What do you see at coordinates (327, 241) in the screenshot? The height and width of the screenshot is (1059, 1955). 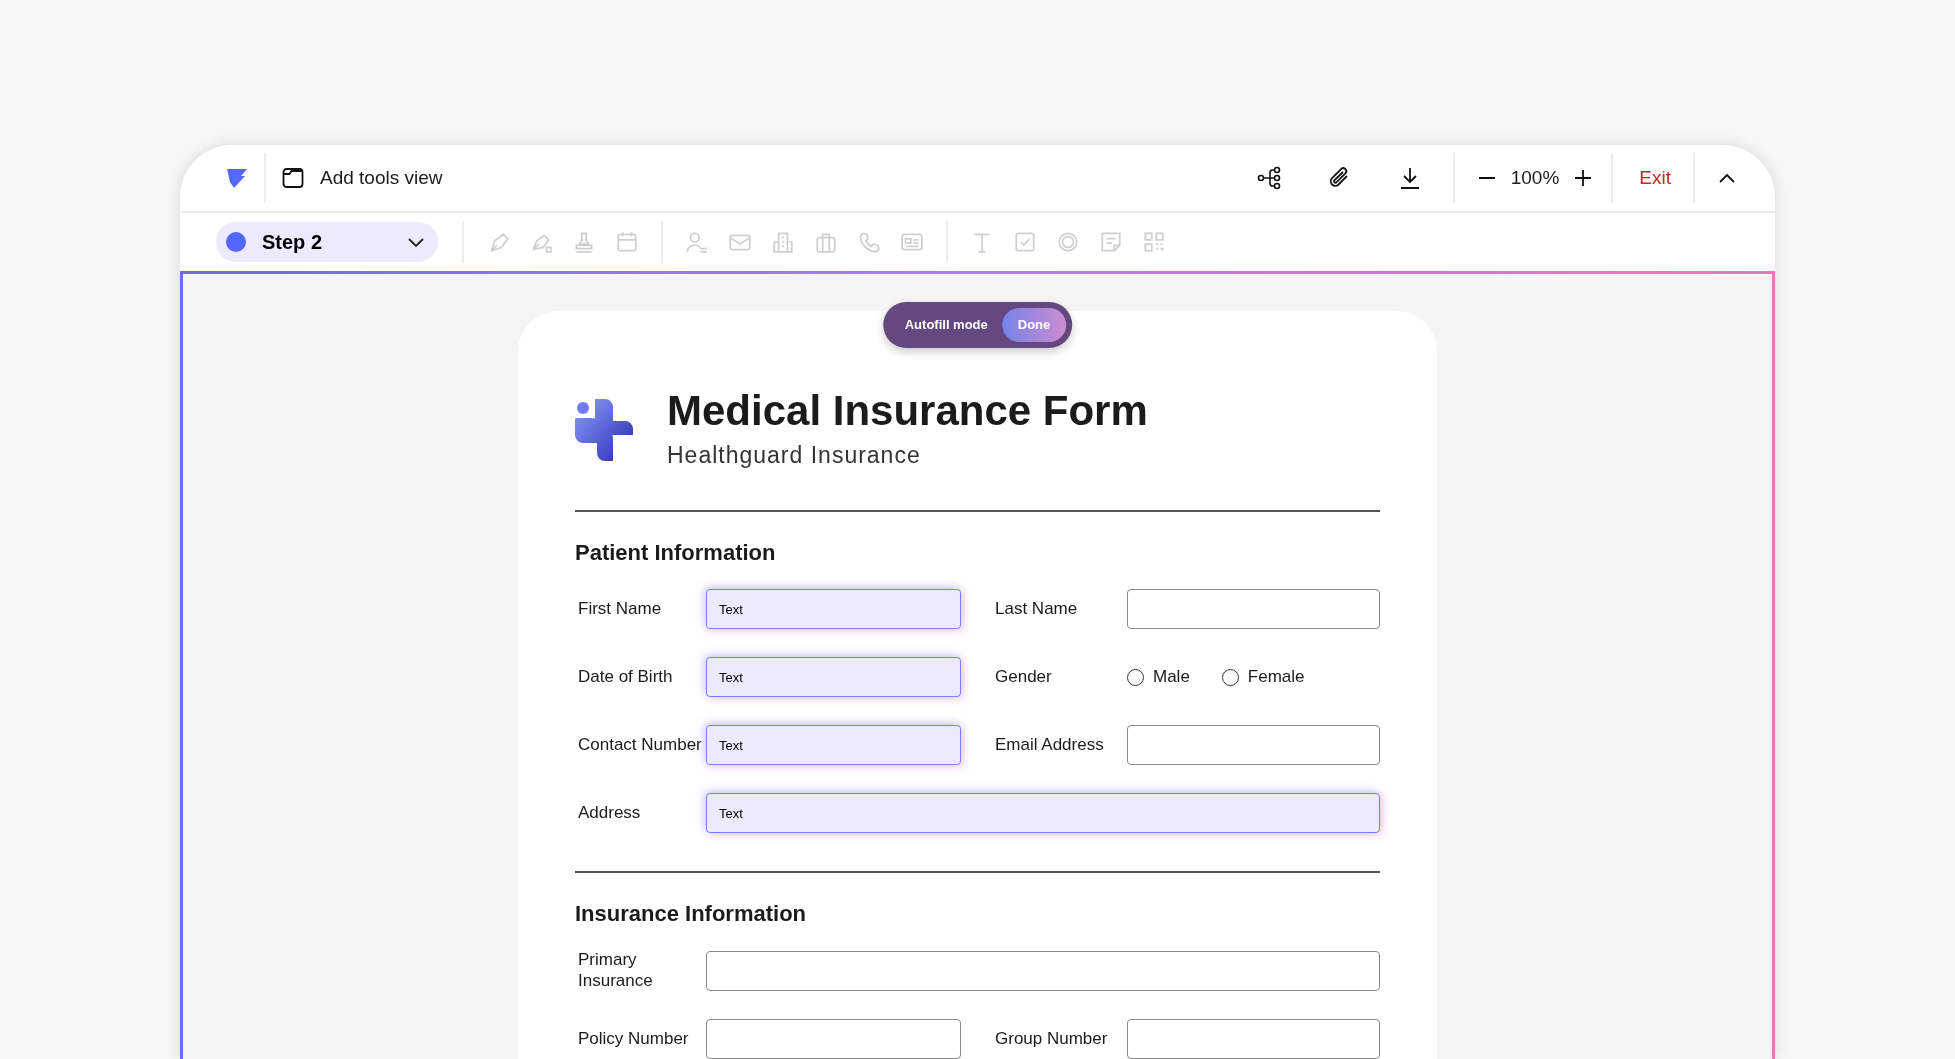 I see `step-dropdown: Step 2` at bounding box center [327, 241].